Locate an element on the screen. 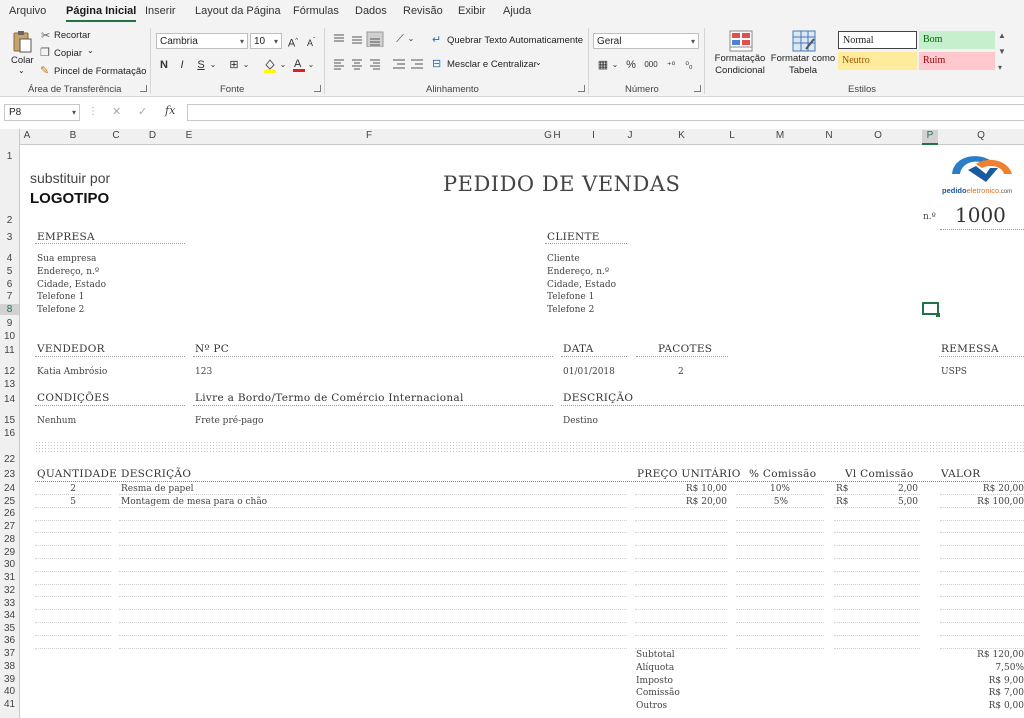  percent-button: % is located at coordinates (631, 65).